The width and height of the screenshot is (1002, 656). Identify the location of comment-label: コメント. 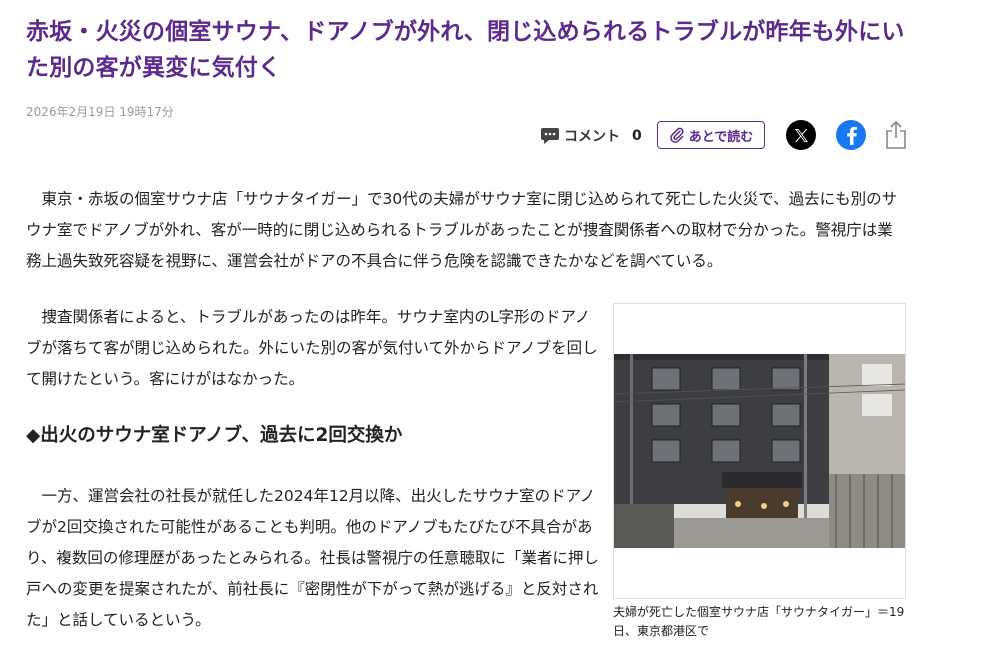
(592, 137).